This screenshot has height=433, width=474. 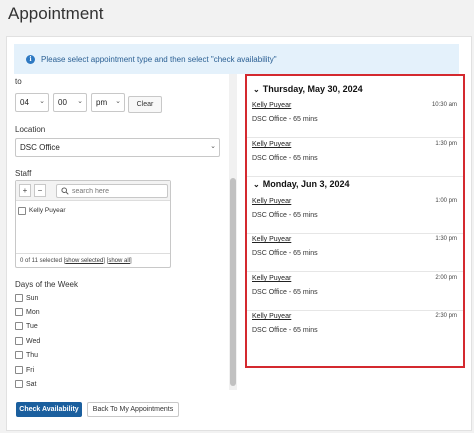 I want to click on day-label: Sun, so click(x=32, y=298).